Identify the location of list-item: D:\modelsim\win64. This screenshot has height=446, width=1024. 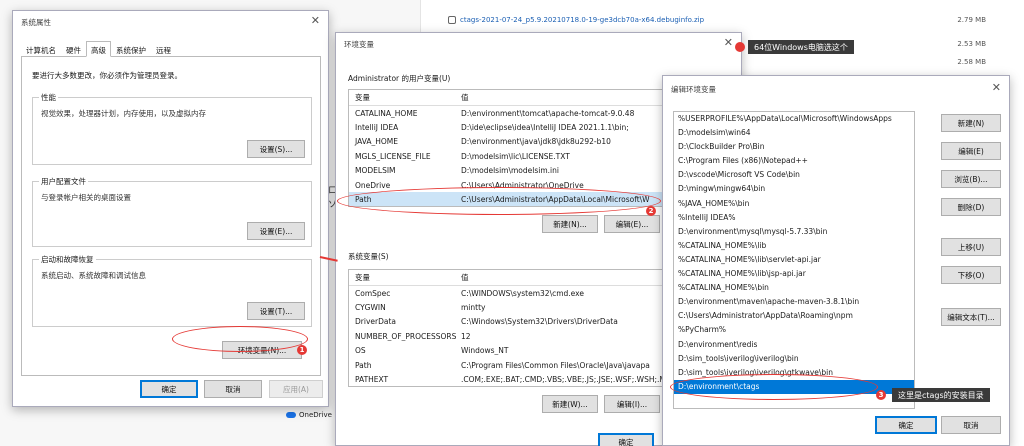
(794, 133).